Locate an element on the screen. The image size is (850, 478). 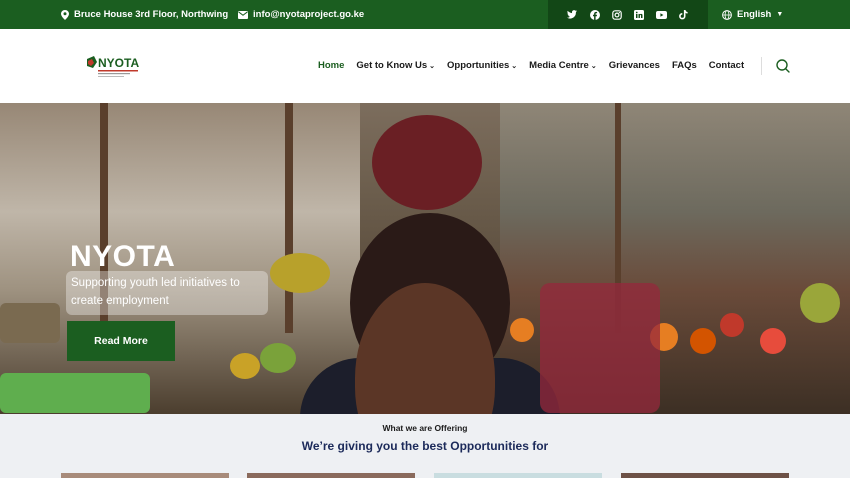
address-item: Bruce House 3rd Floor, Northwing is located at coordinates (144, 14).